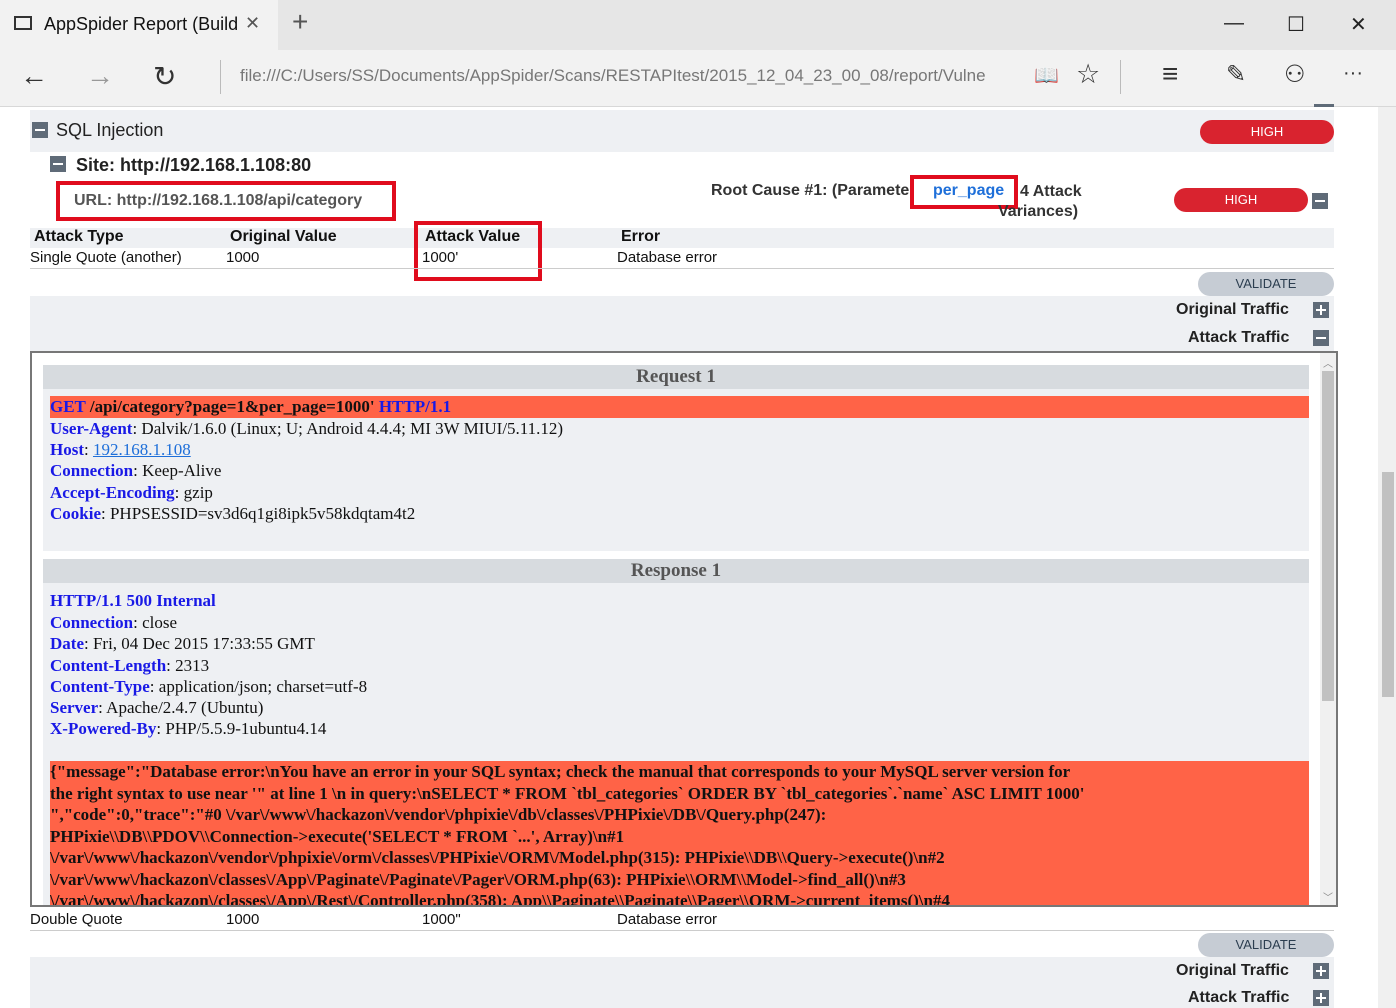 The width and height of the screenshot is (1396, 1008). Describe the element at coordinates (141, 24) in the screenshot. I see `tab-title: AppSpider Report (Build` at that location.